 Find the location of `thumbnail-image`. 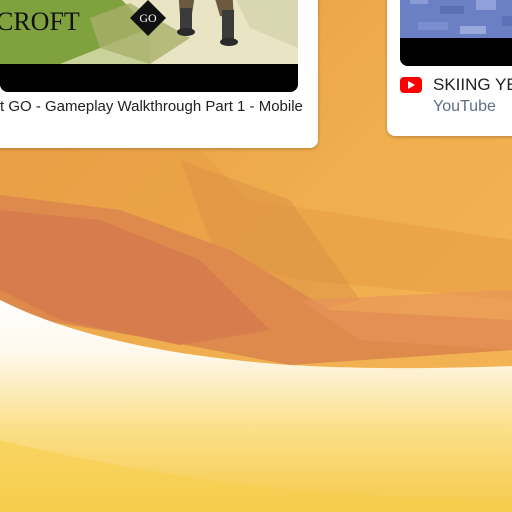

thumbnail-image is located at coordinates (456, 33).